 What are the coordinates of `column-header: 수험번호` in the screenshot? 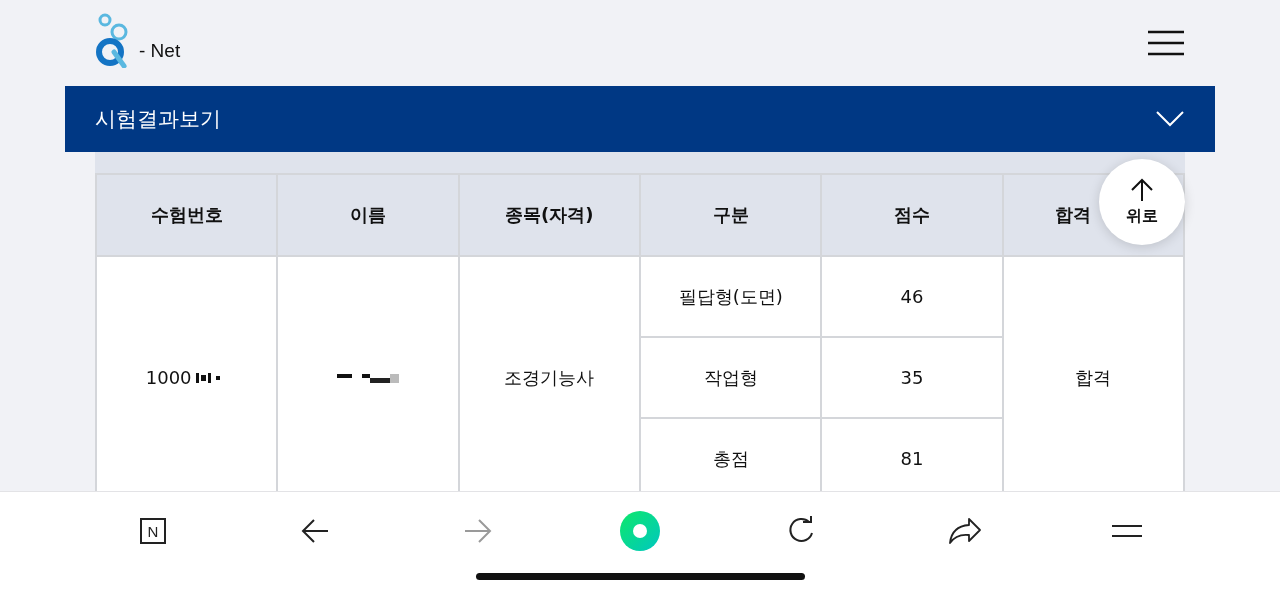 It's located at (187, 215).